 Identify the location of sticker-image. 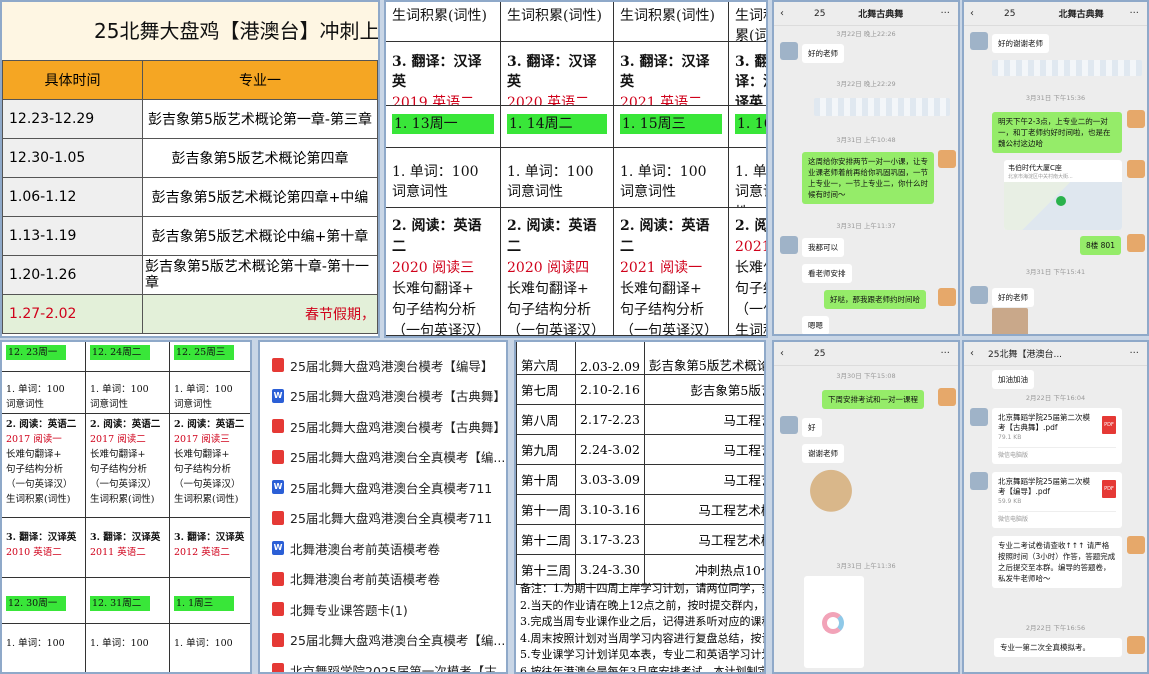
(831, 497).